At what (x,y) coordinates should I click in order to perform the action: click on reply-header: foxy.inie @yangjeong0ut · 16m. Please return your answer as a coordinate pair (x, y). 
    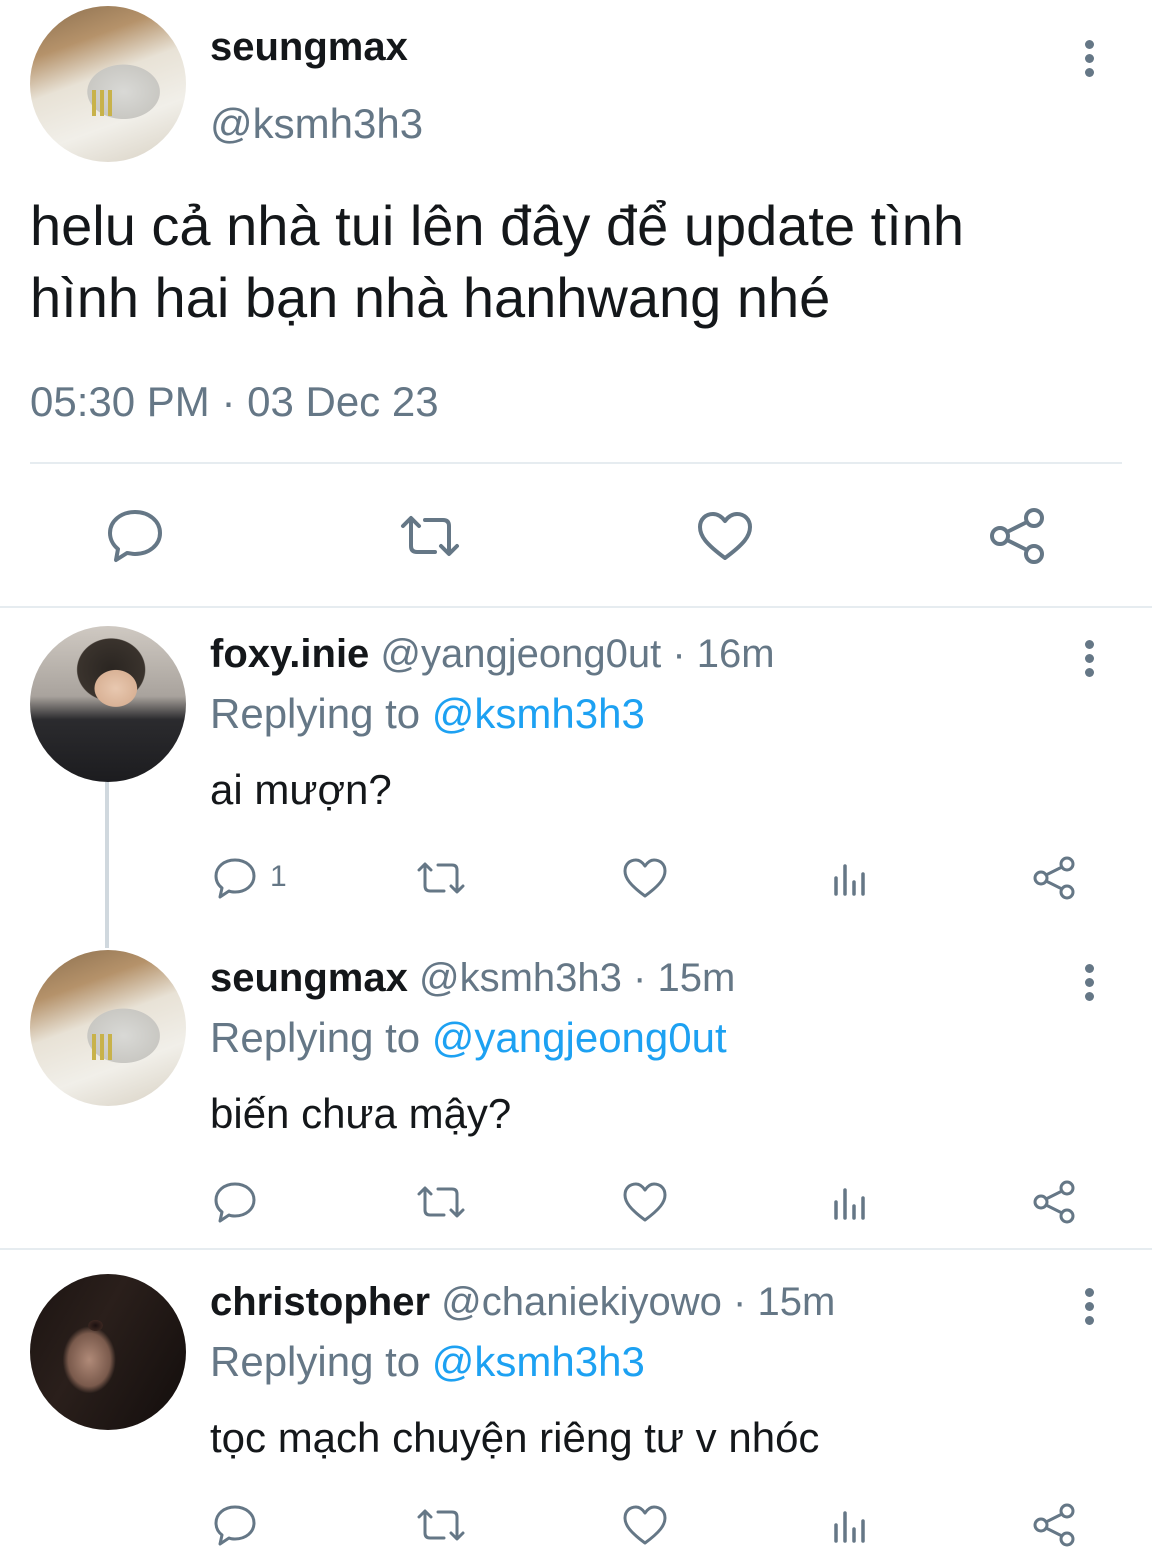
    Looking at the image, I should click on (492, 654).